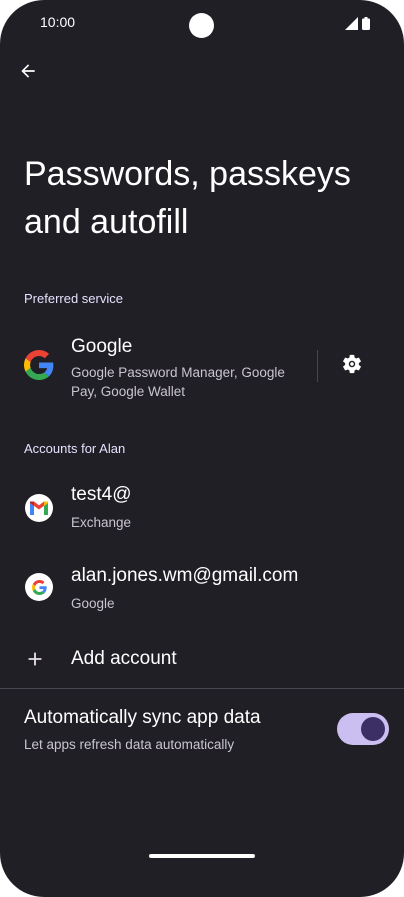 The image size is (404, 897). Describe the element at coordinates (75, 448) in the screenshot. I see `section-header-accounts: Accounts for Alan` at that location.